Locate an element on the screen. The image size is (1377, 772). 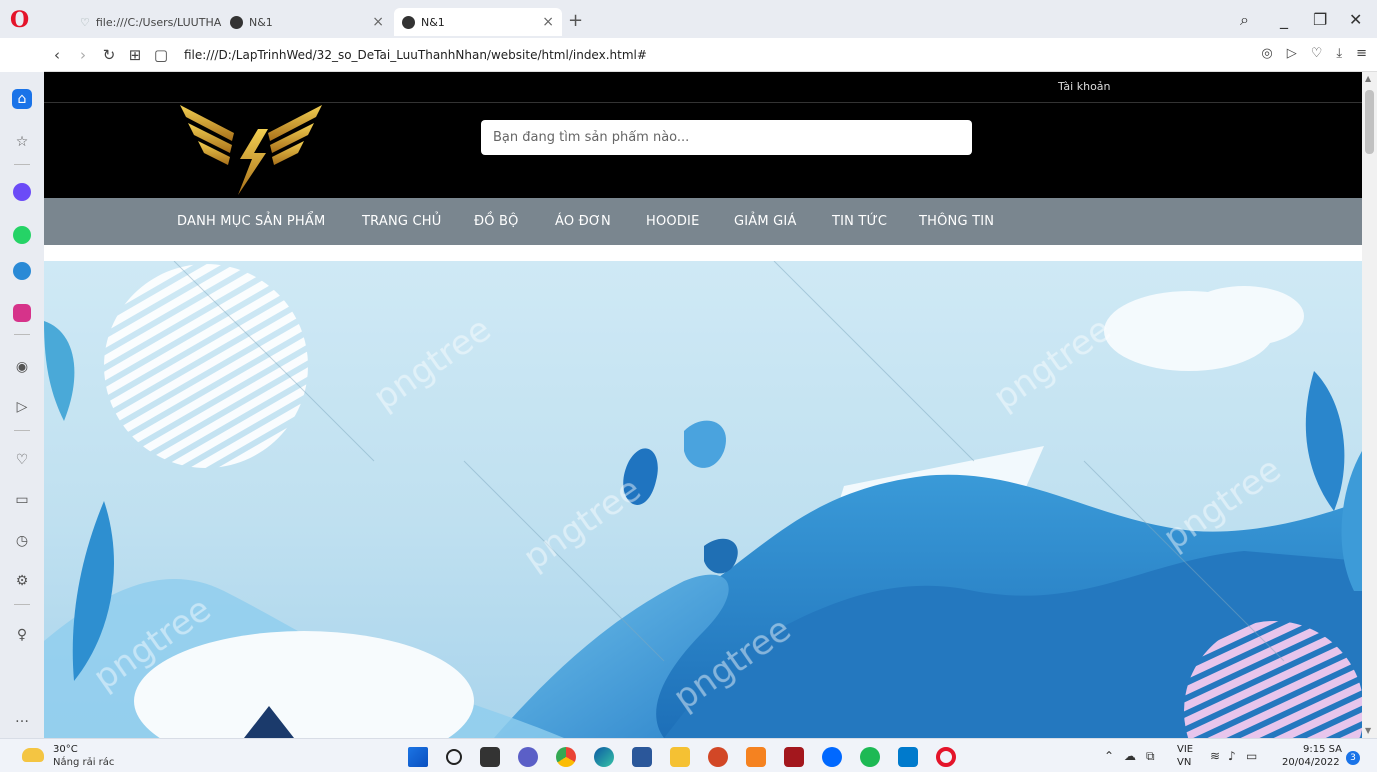
snapshot-icon: ◎ is located at coordinates (1266, 53).